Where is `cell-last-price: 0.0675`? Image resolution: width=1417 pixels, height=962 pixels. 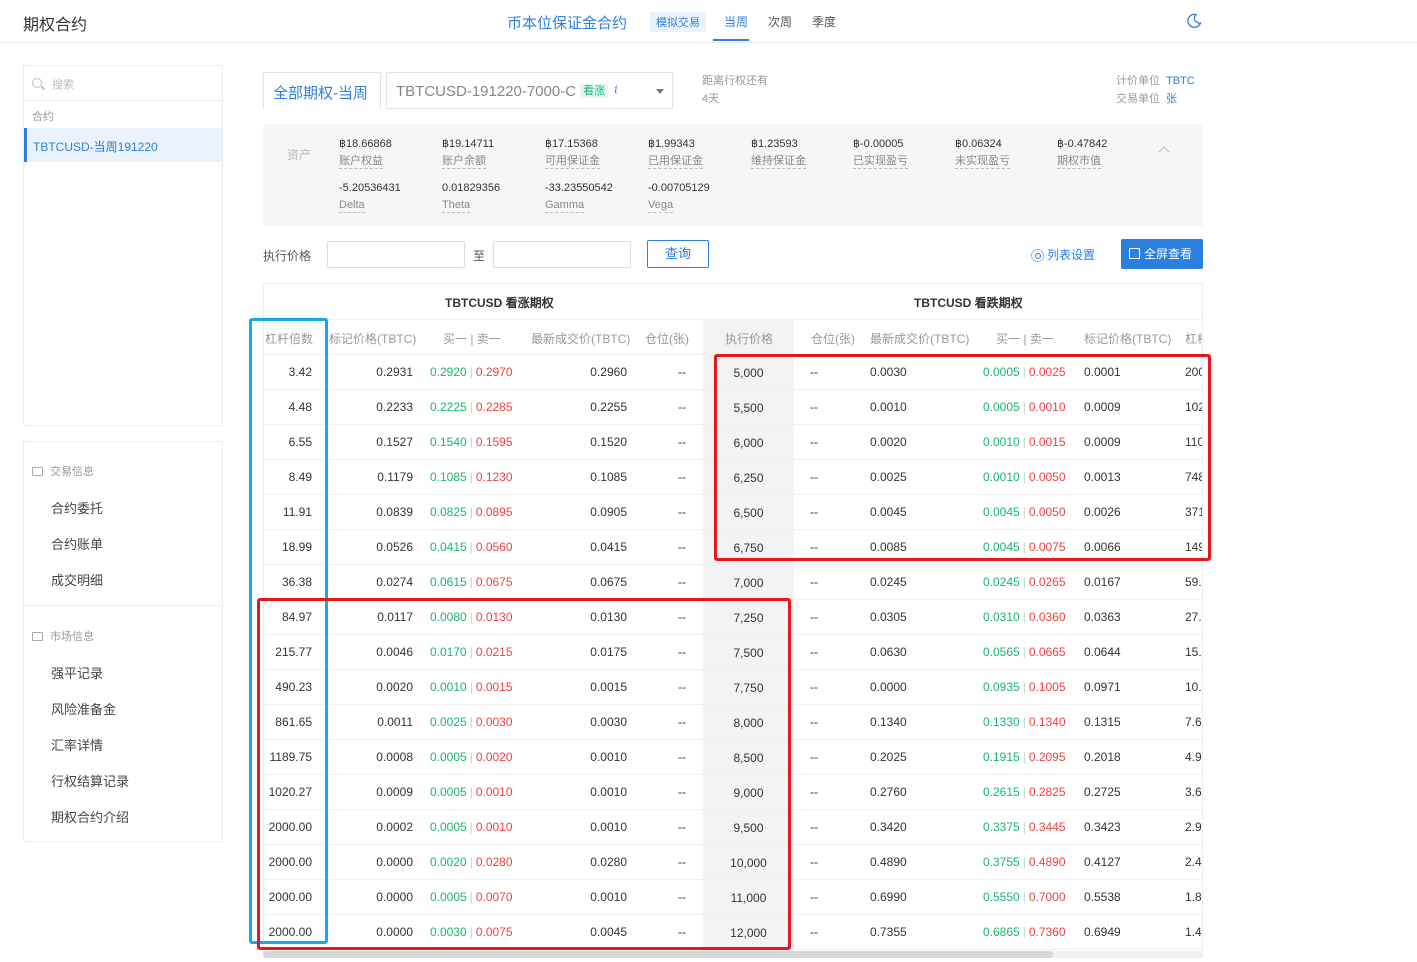
cell-last-price: 0.0675 is located at coordinates (608, 582).